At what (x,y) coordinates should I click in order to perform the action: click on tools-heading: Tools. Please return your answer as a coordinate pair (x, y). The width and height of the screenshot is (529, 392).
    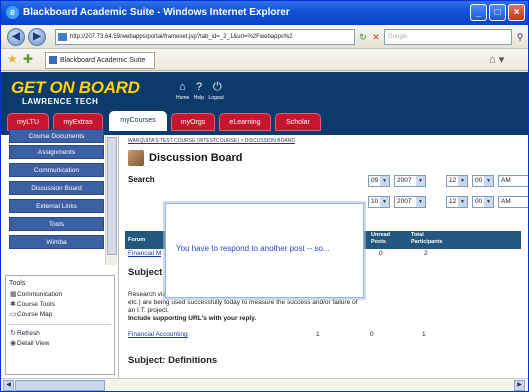
    Looking at the image, I should click on (17, 283).